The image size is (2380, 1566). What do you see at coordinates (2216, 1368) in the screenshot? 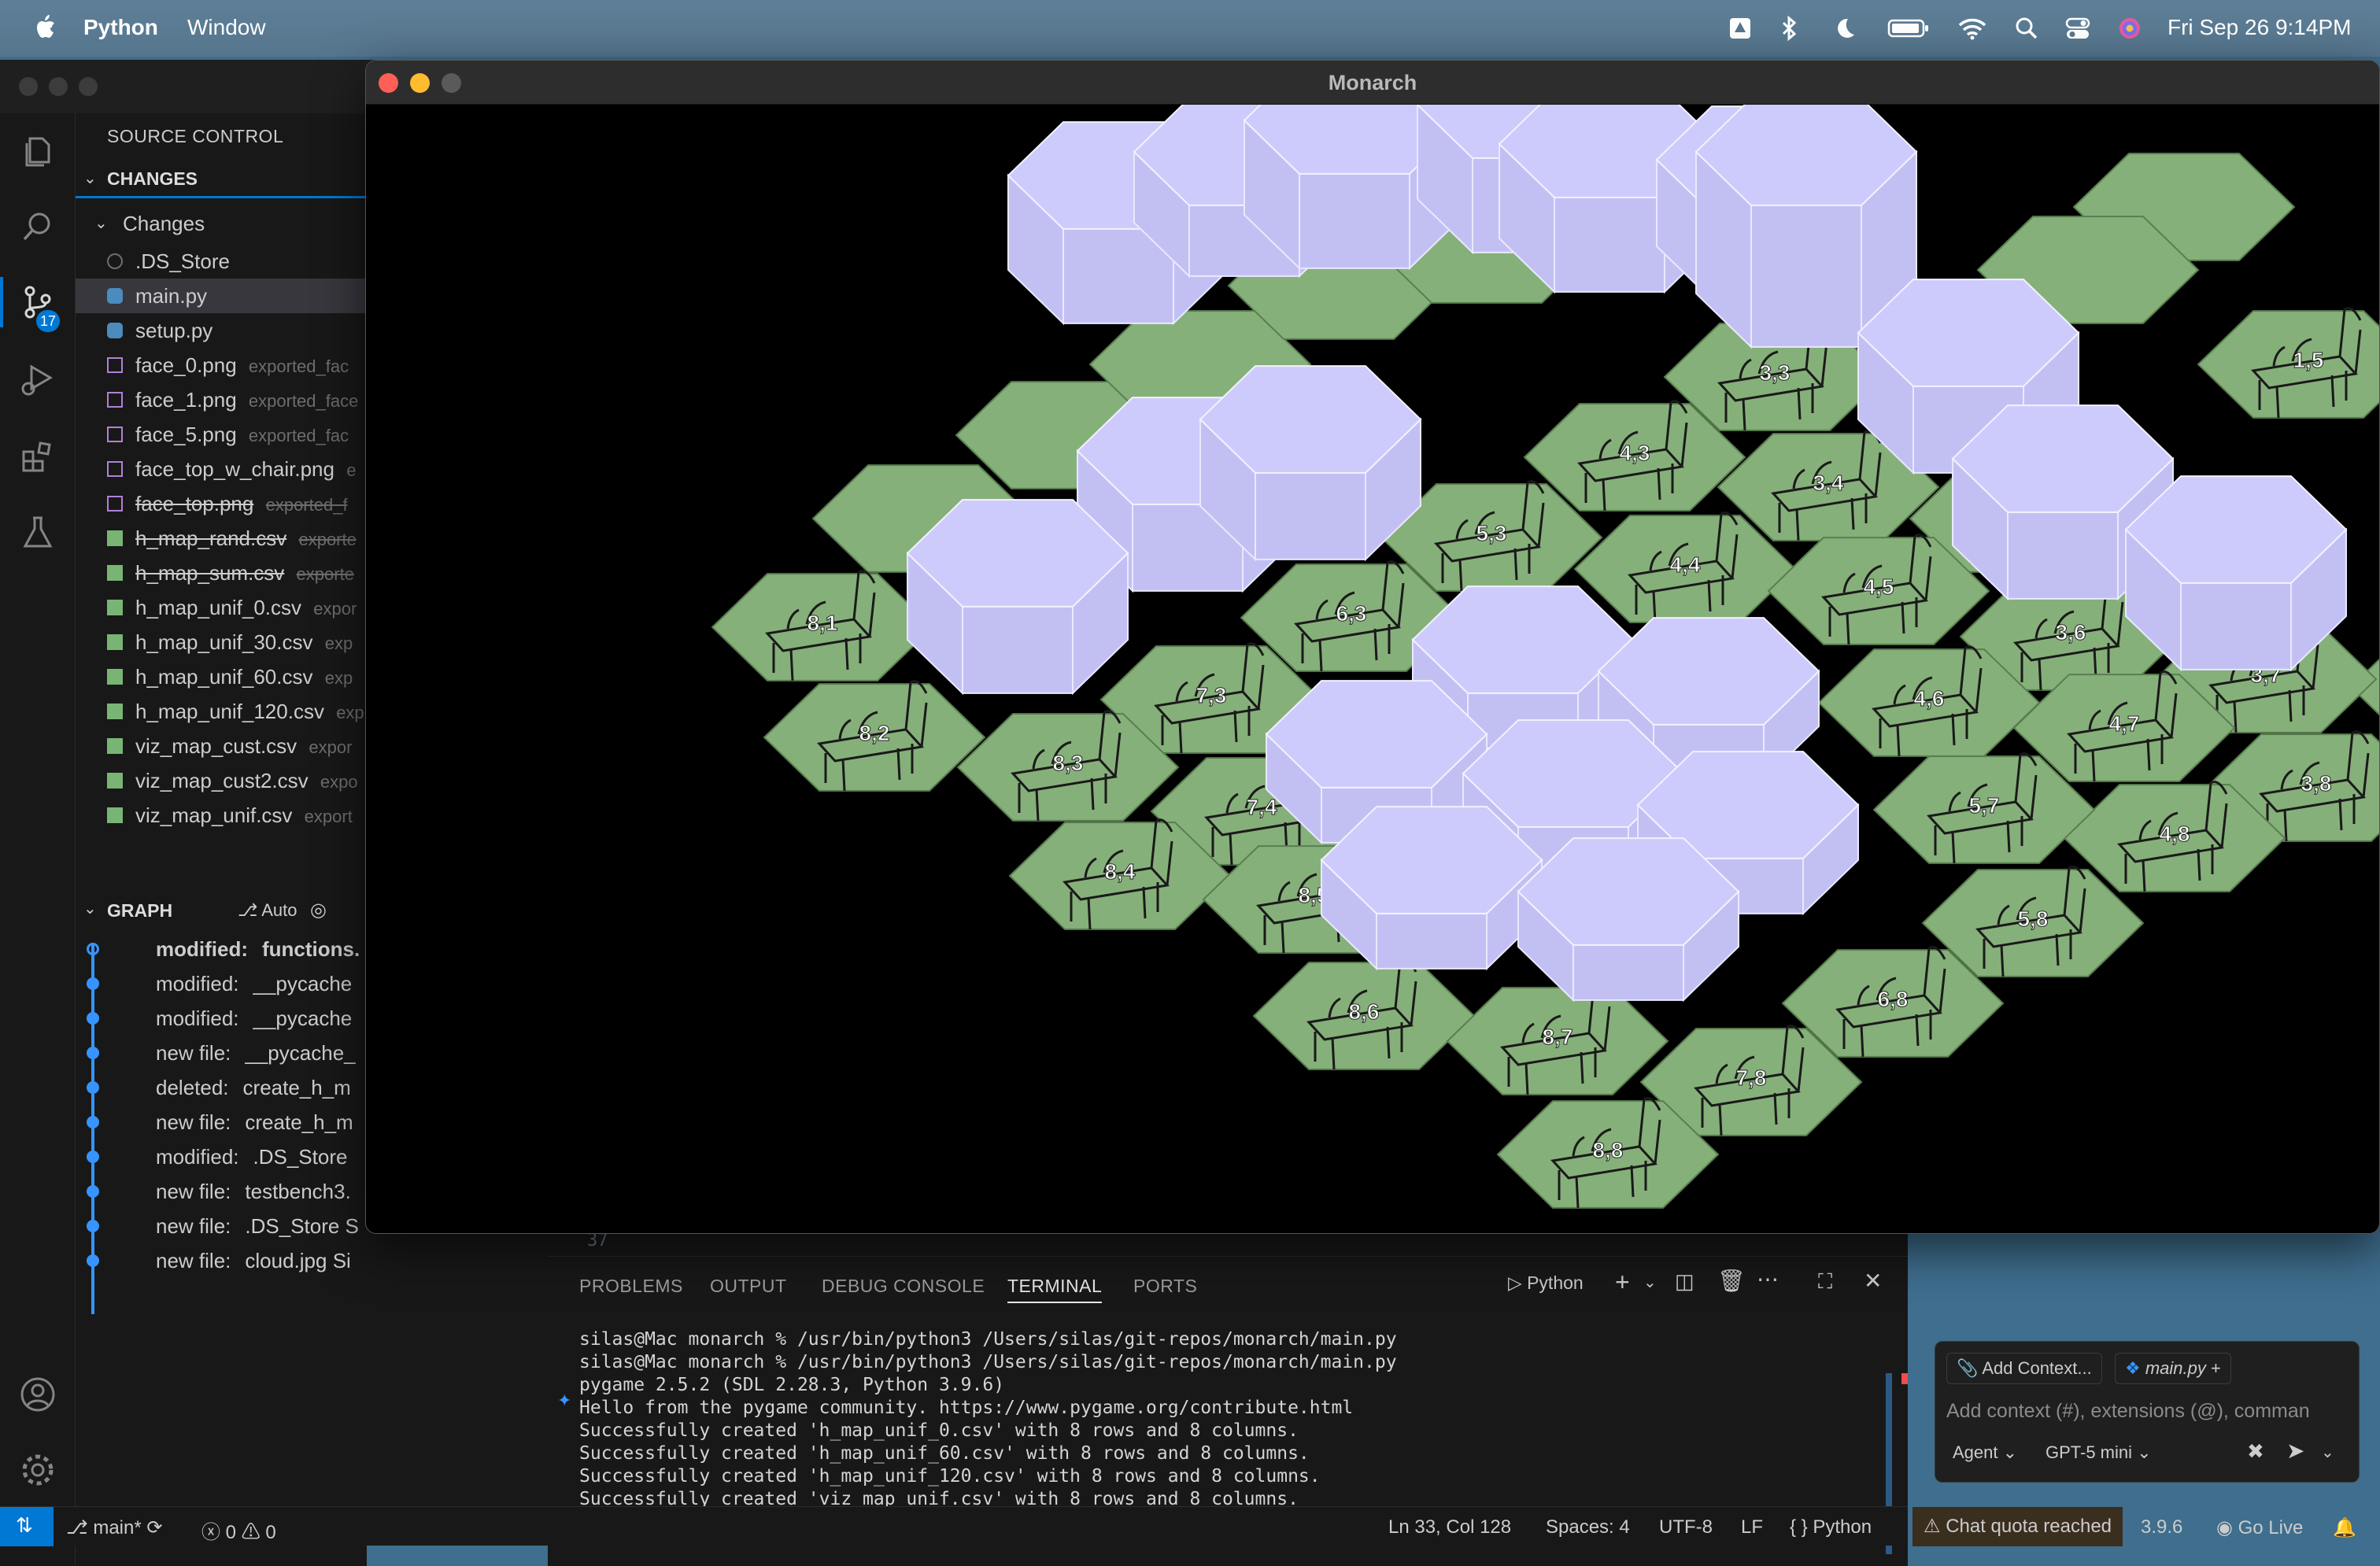
I see `plus-icon: +` at bounding box center [2216, 1368].